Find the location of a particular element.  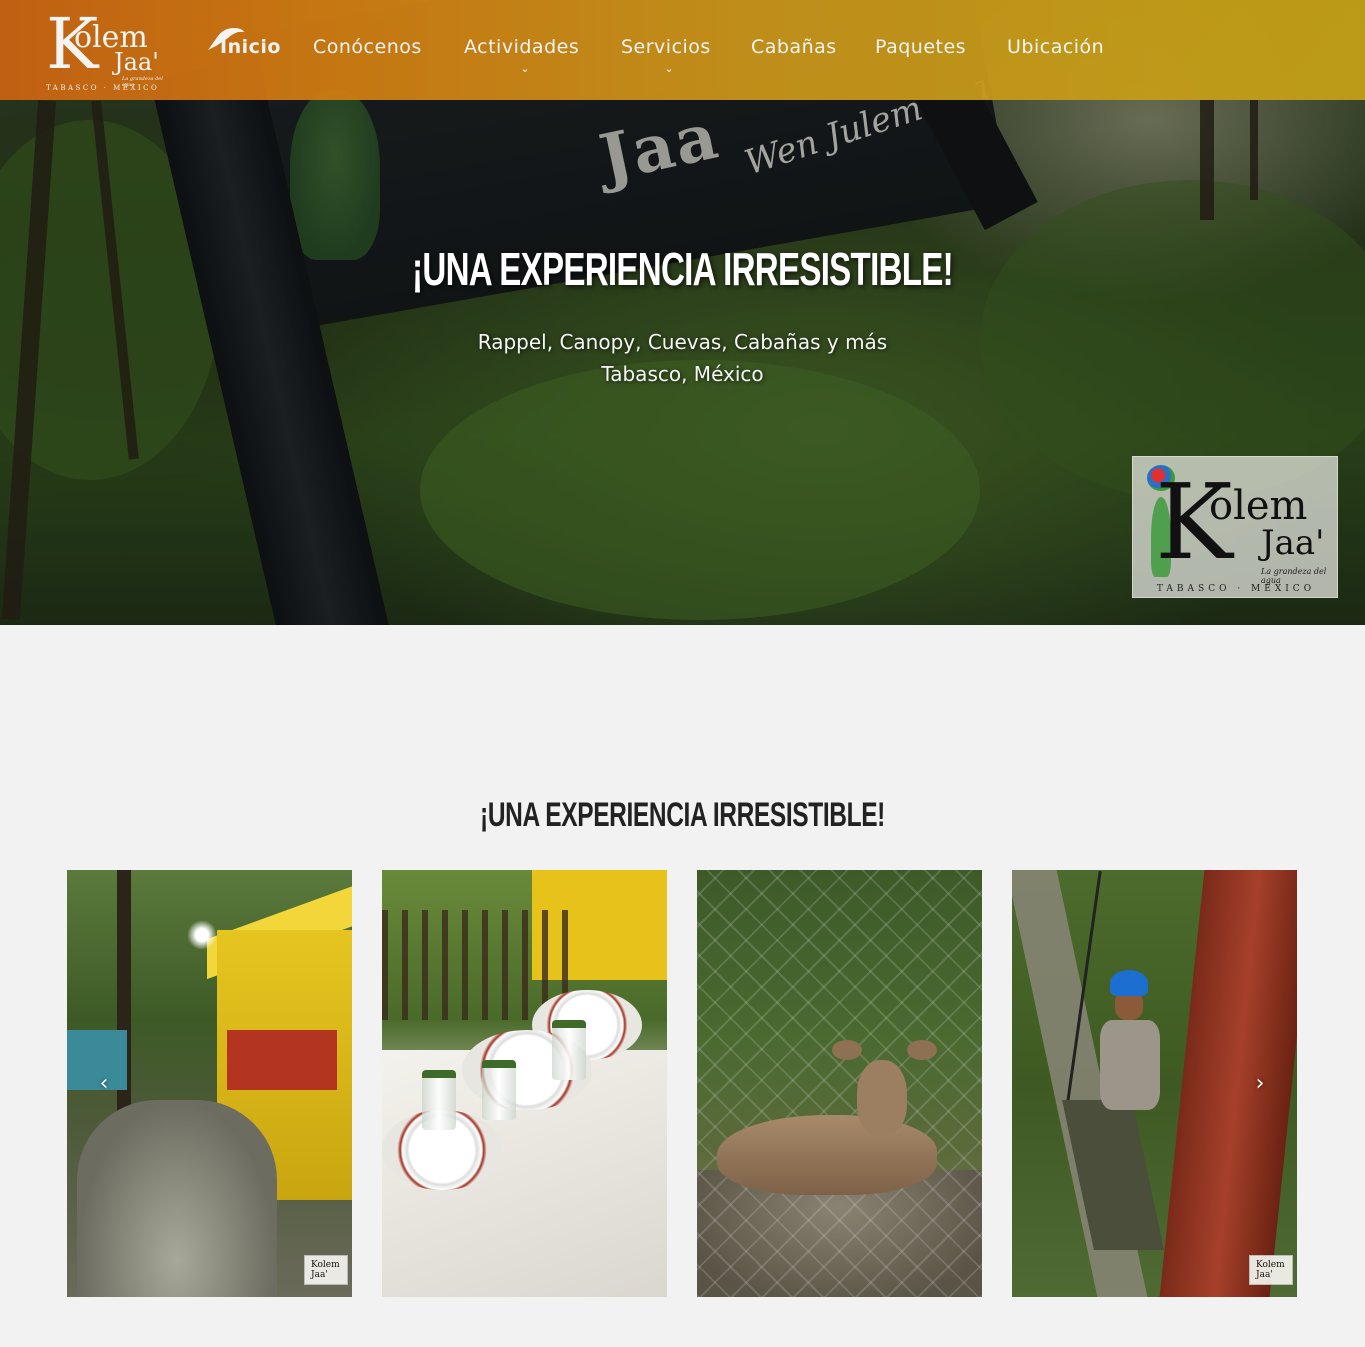

badge-location: TABASCO · MÉXICO is located at coordinates (1236, 589).